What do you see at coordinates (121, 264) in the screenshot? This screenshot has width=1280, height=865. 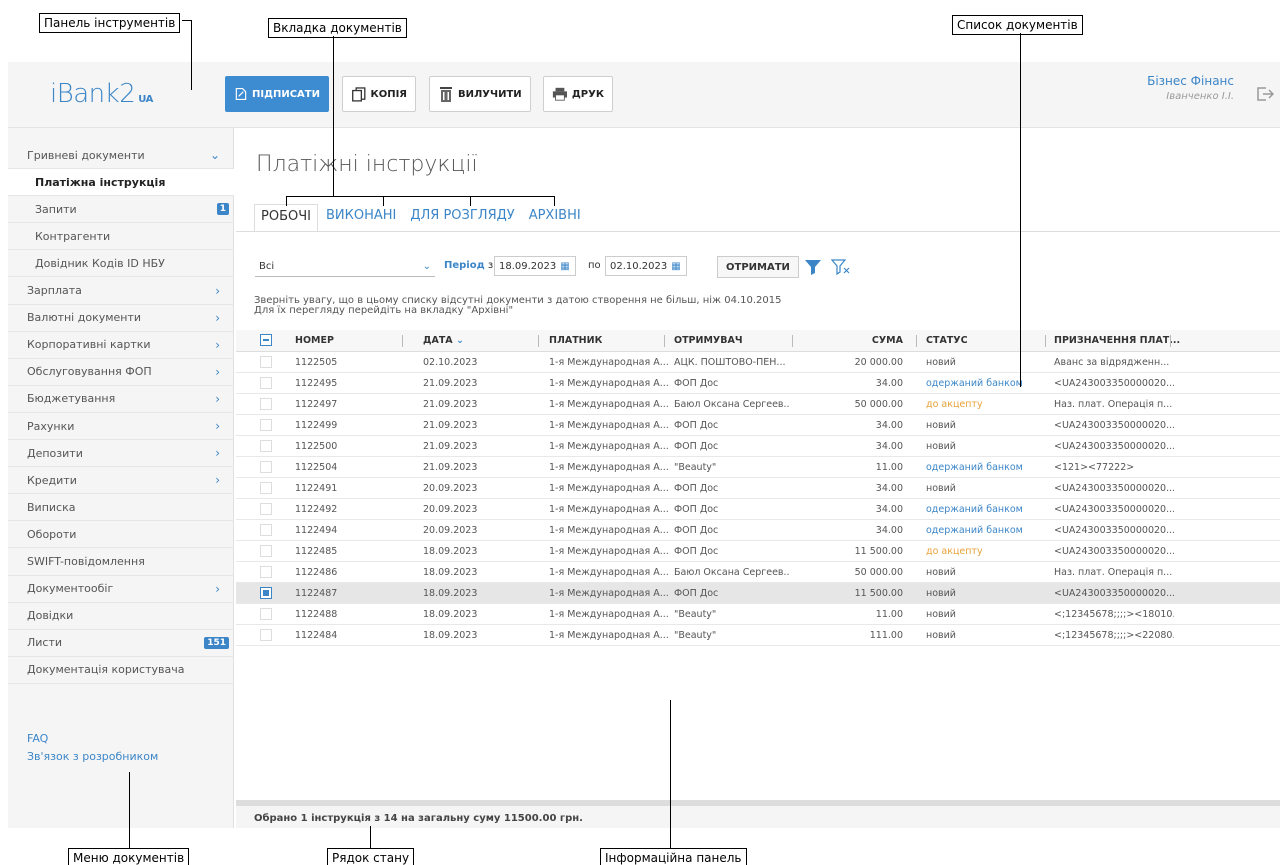 I see `sidebar-item: Довідник Кодів ID НБУ` at bounding box center [121, 264].